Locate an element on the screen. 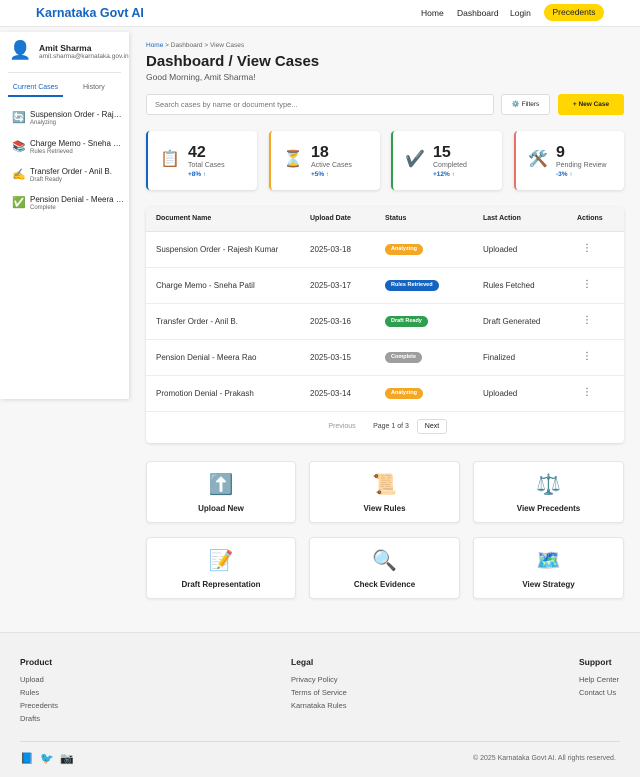 This screenshot has height=777, width=640. scroll-icon: 📜 is located at coordinates (384, 485).